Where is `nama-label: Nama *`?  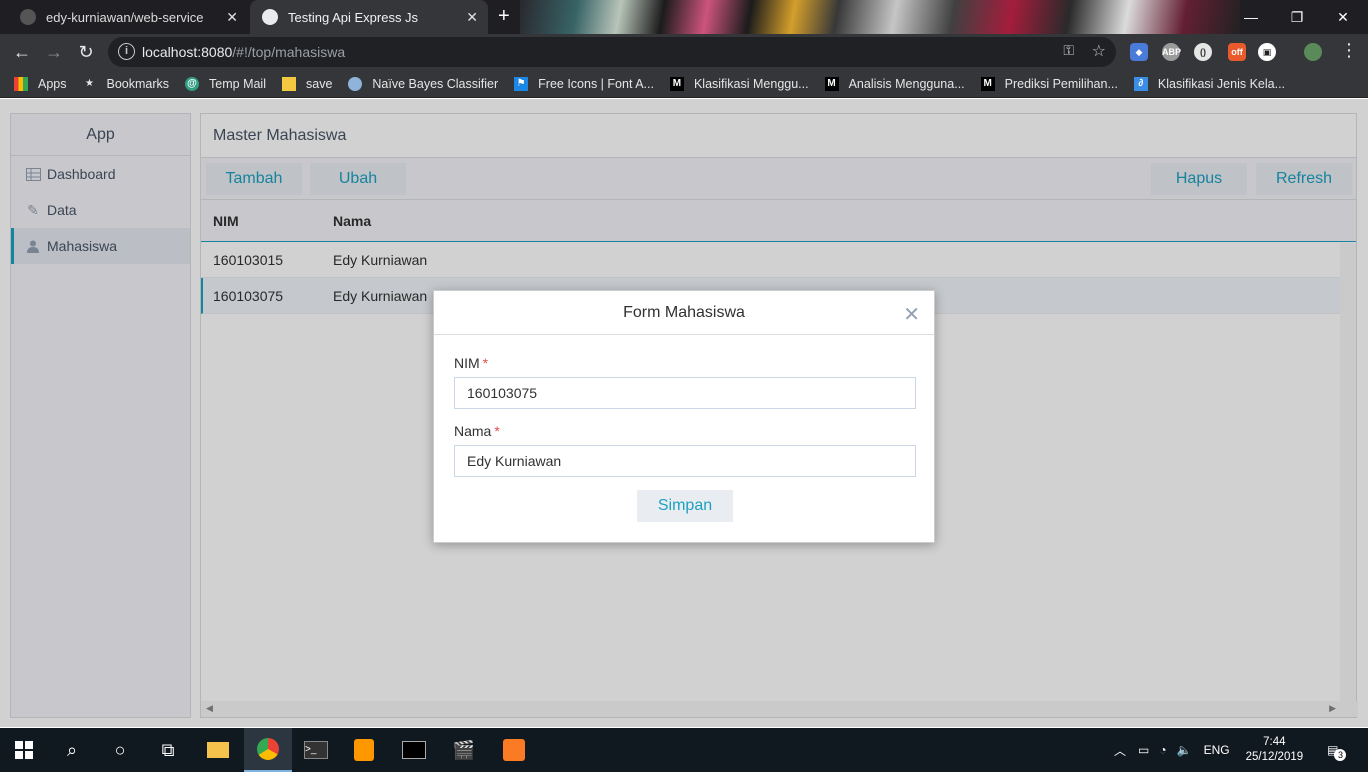
nama-label: Nama * is located at coordinates (477, 431).